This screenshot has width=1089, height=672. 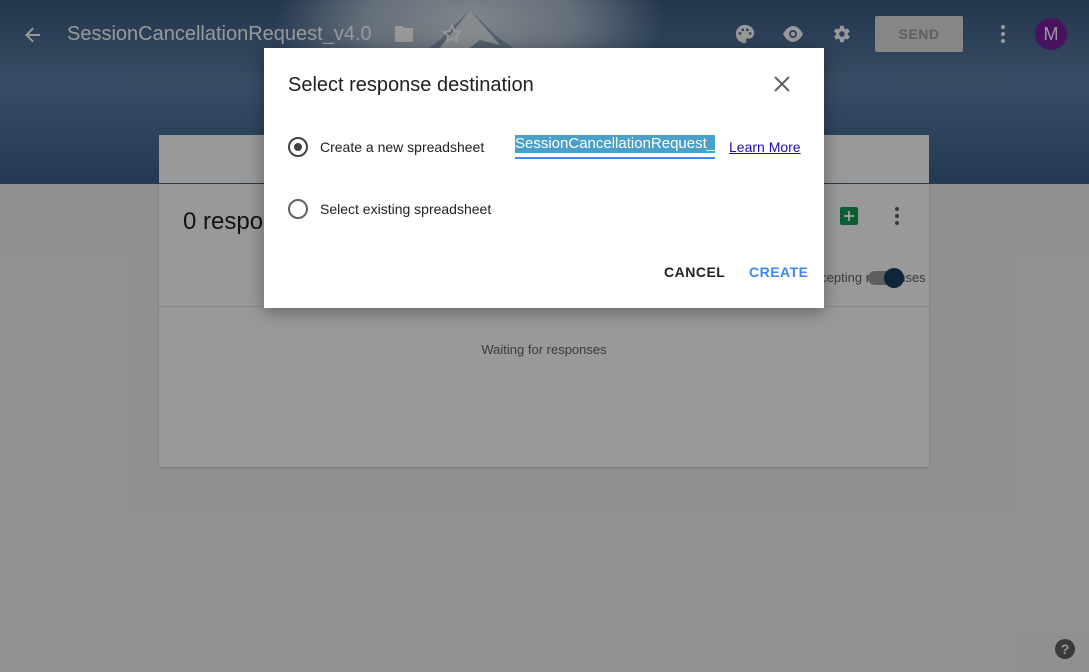 What do you see at coordinates (298, 209) in the screenshot?
I see `radio-existing-spreadsheet` at bounding box center [298, 209].